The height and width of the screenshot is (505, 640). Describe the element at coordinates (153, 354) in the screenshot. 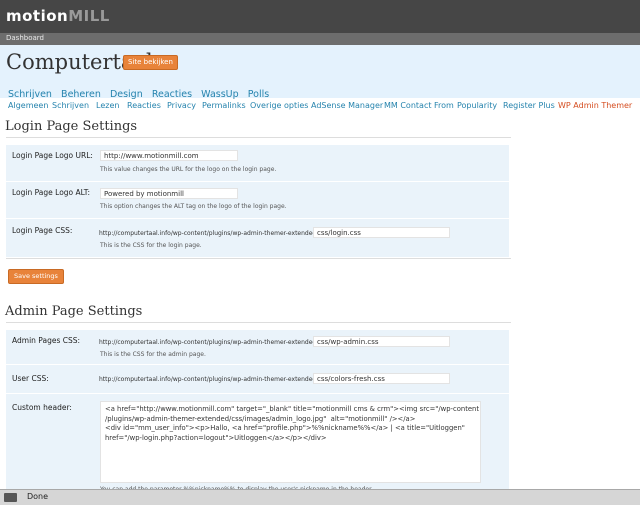

I see `admin-pages-css-desc: This is the CSS for the admin page.` at that location.